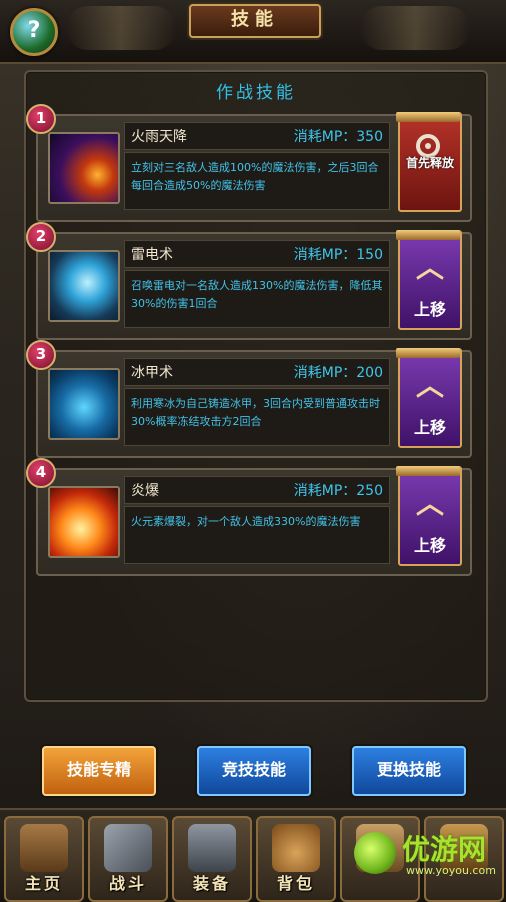 The width and height of the screenshot is (506, 902). I want to click on crossed-swords-icon, so click(128, 848).